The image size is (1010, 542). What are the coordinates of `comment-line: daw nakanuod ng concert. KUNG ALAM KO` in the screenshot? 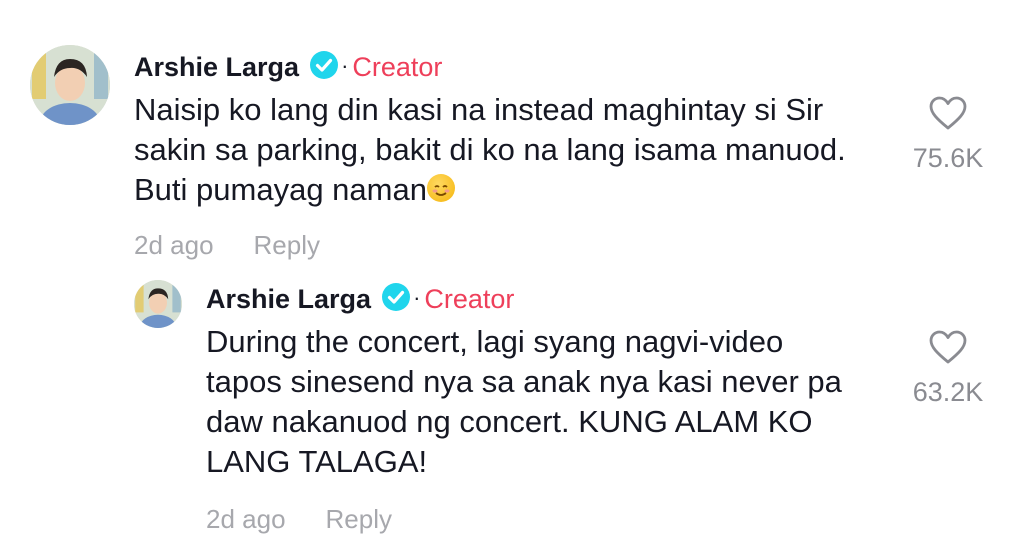 It's located at (509, 421).